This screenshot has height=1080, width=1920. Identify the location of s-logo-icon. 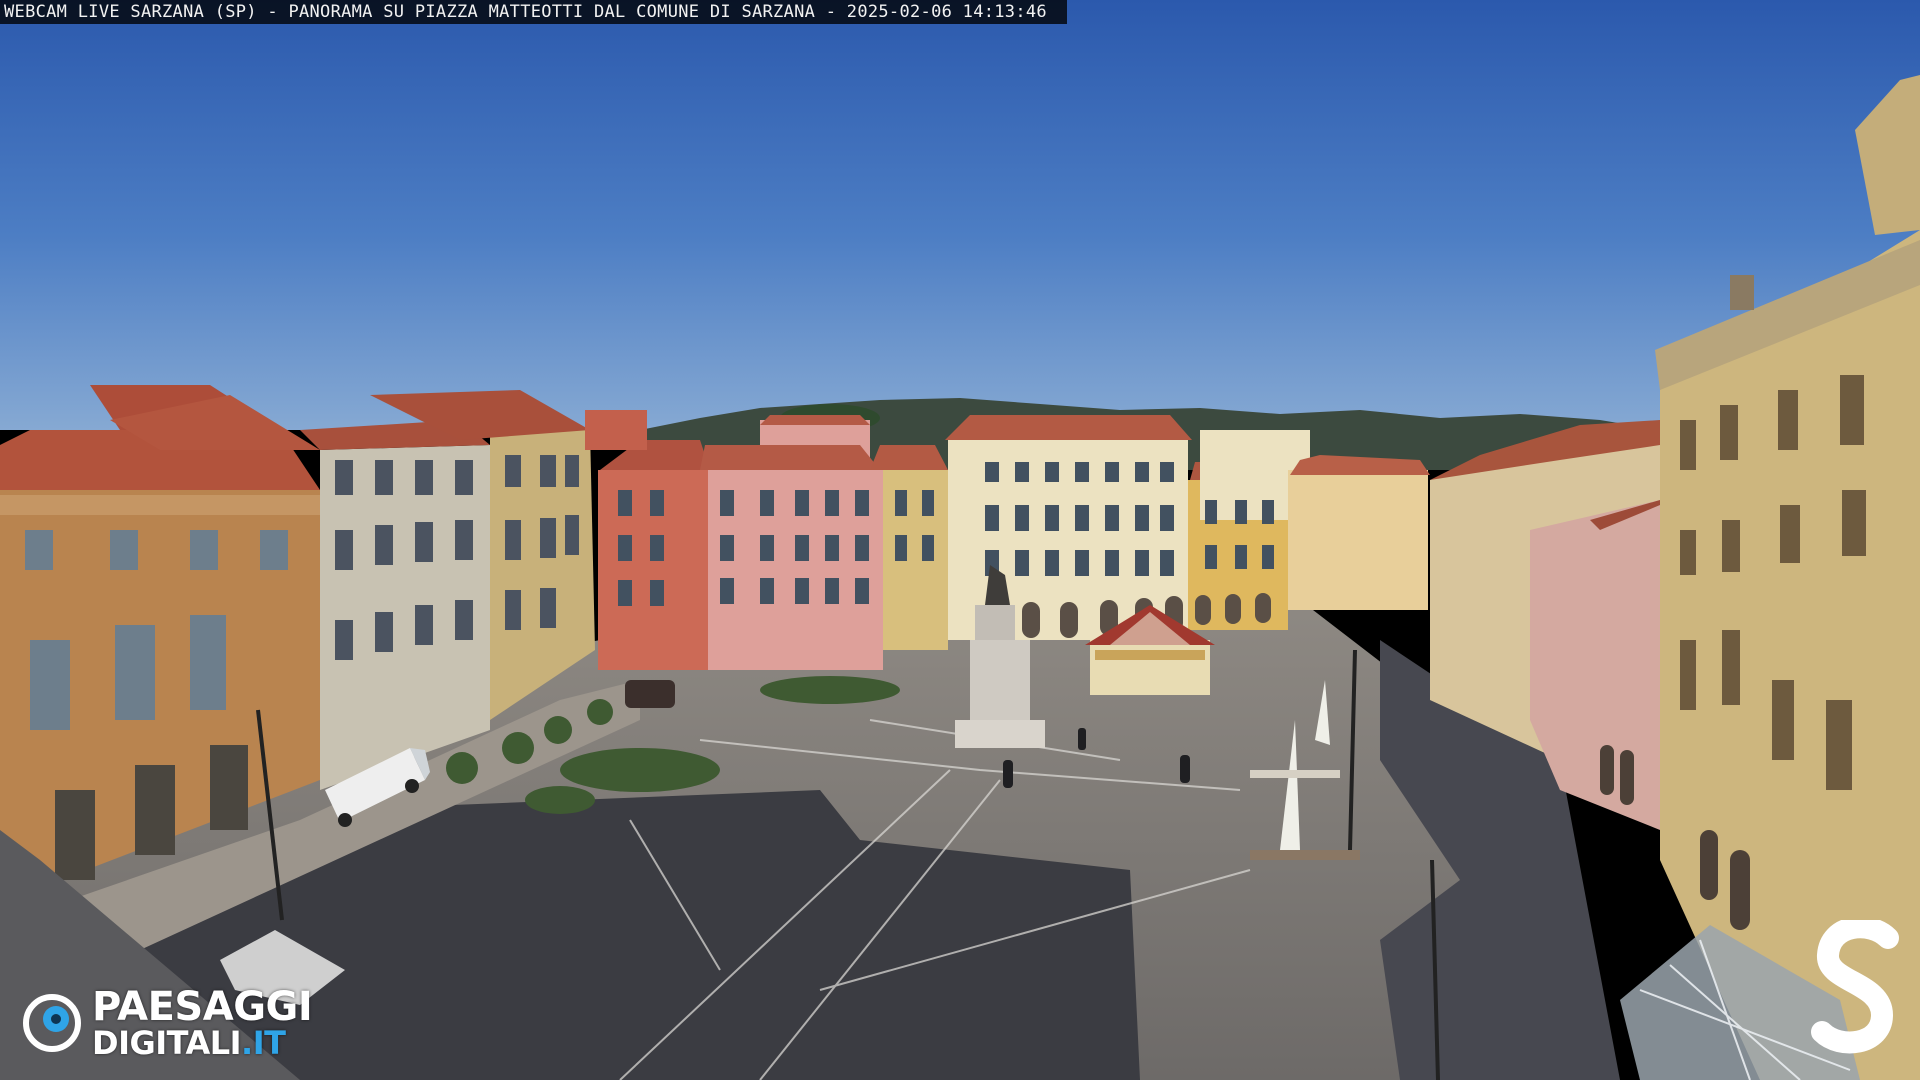
(1857, 988).